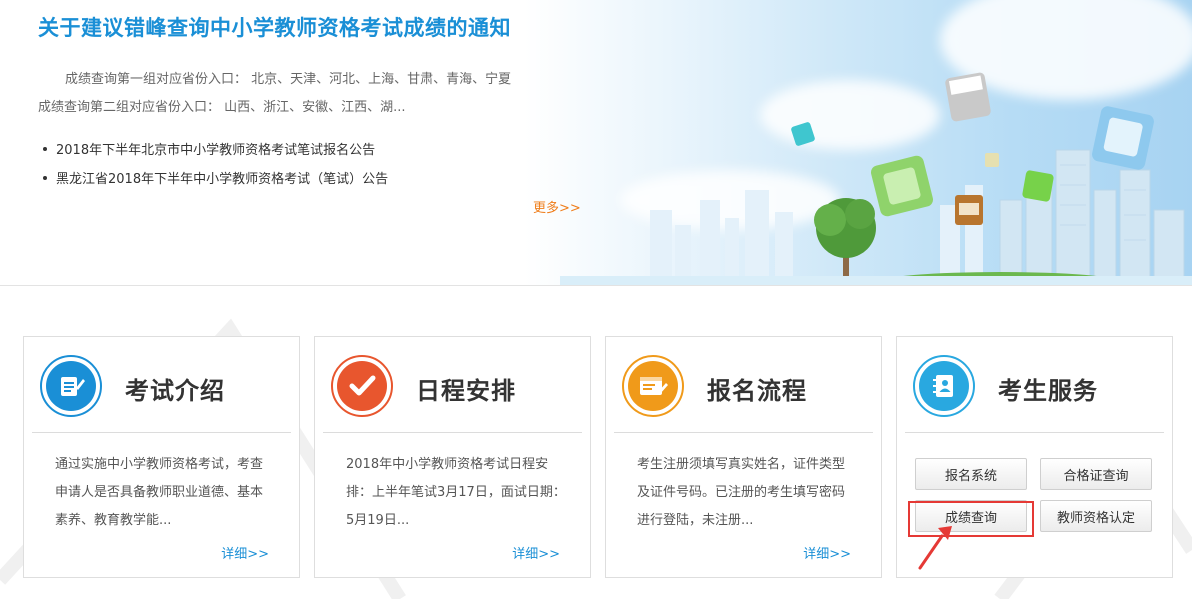 This screenshot has width=1192, height=599. I want to click on form-edit-icon, so click(653, 386).